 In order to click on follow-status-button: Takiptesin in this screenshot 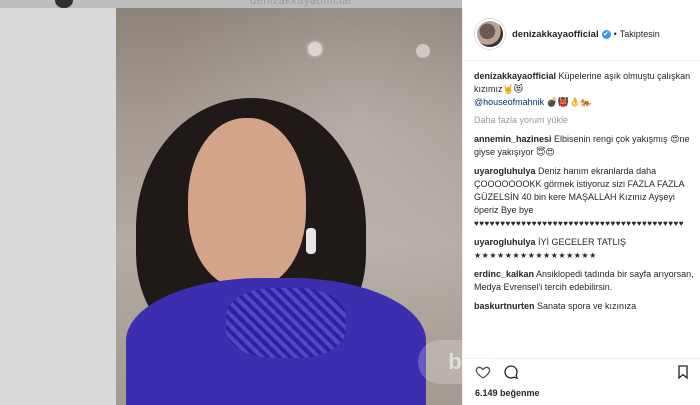, I will do `click(640, 34)`.